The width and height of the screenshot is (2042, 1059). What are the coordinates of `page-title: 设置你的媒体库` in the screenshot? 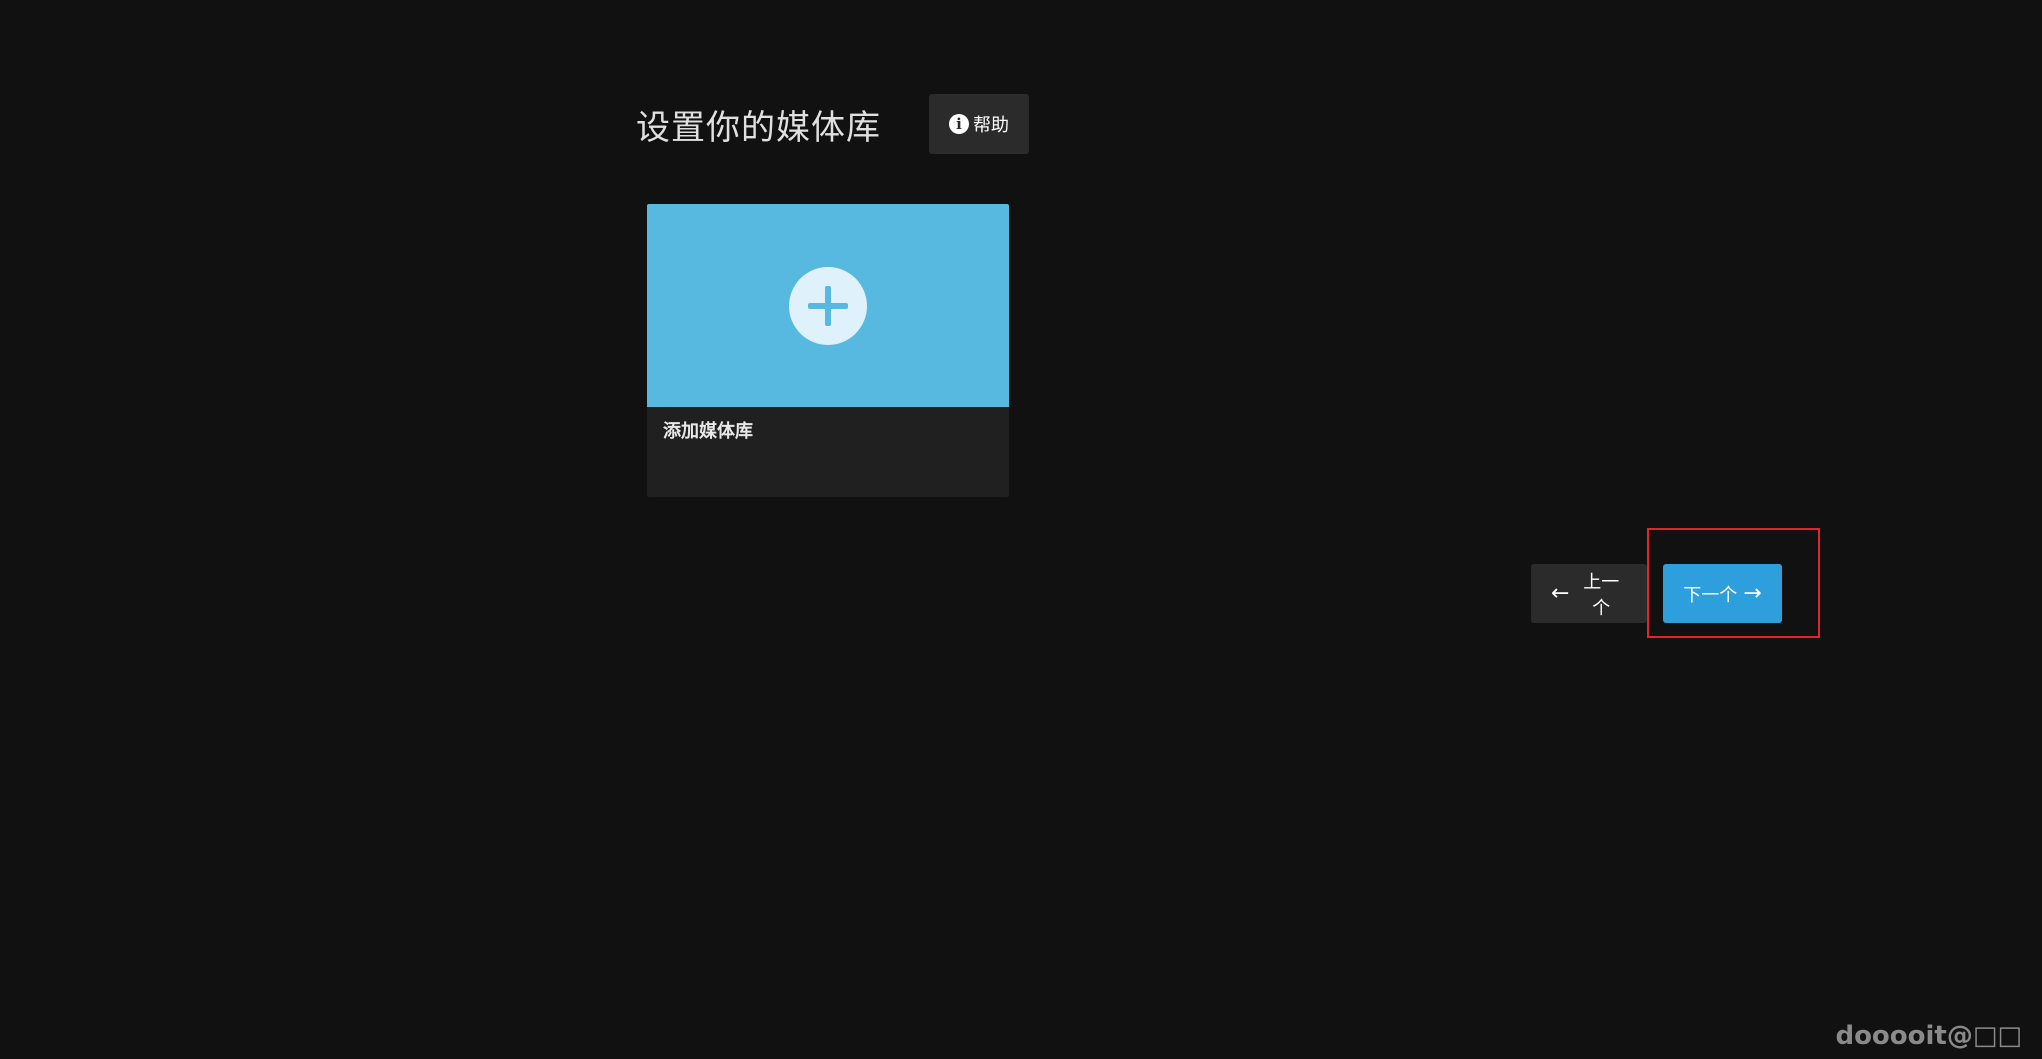 It's located at (758, 127).